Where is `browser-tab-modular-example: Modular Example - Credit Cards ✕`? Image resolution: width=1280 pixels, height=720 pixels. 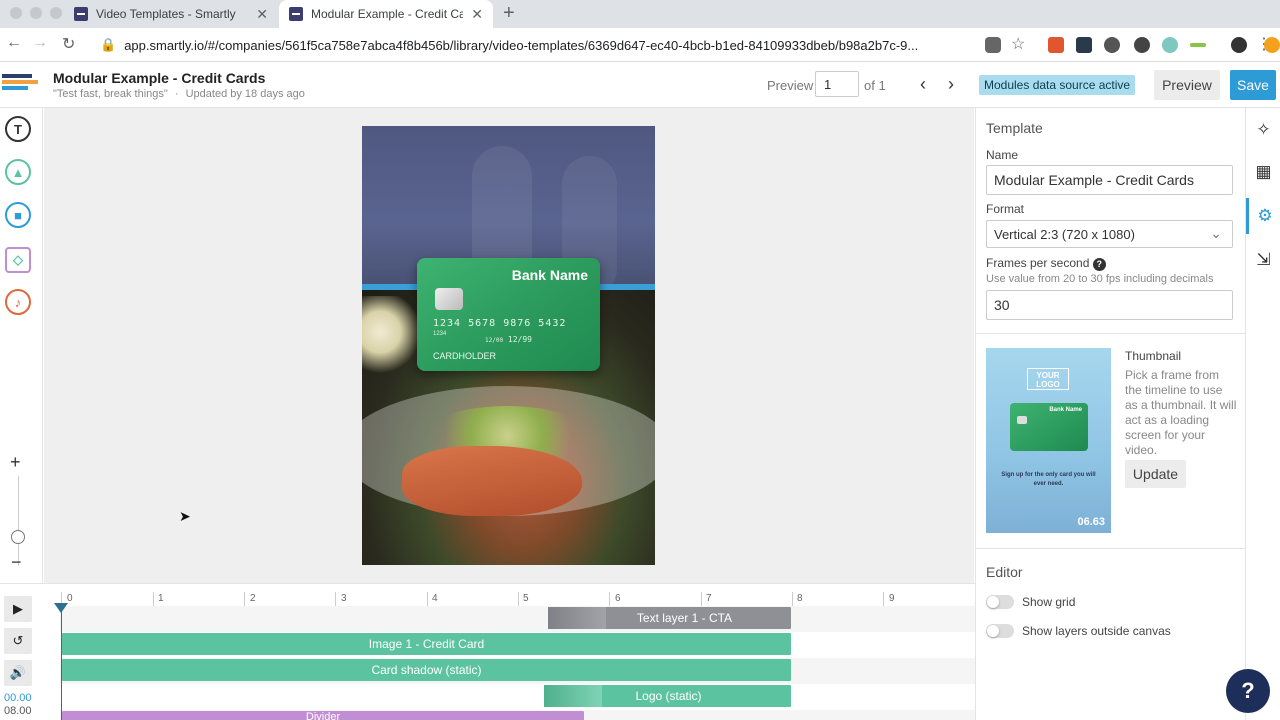 browser-tab-modular-example: Modular Example - Credit Cards ✕ is located at coordinates (386, 14).